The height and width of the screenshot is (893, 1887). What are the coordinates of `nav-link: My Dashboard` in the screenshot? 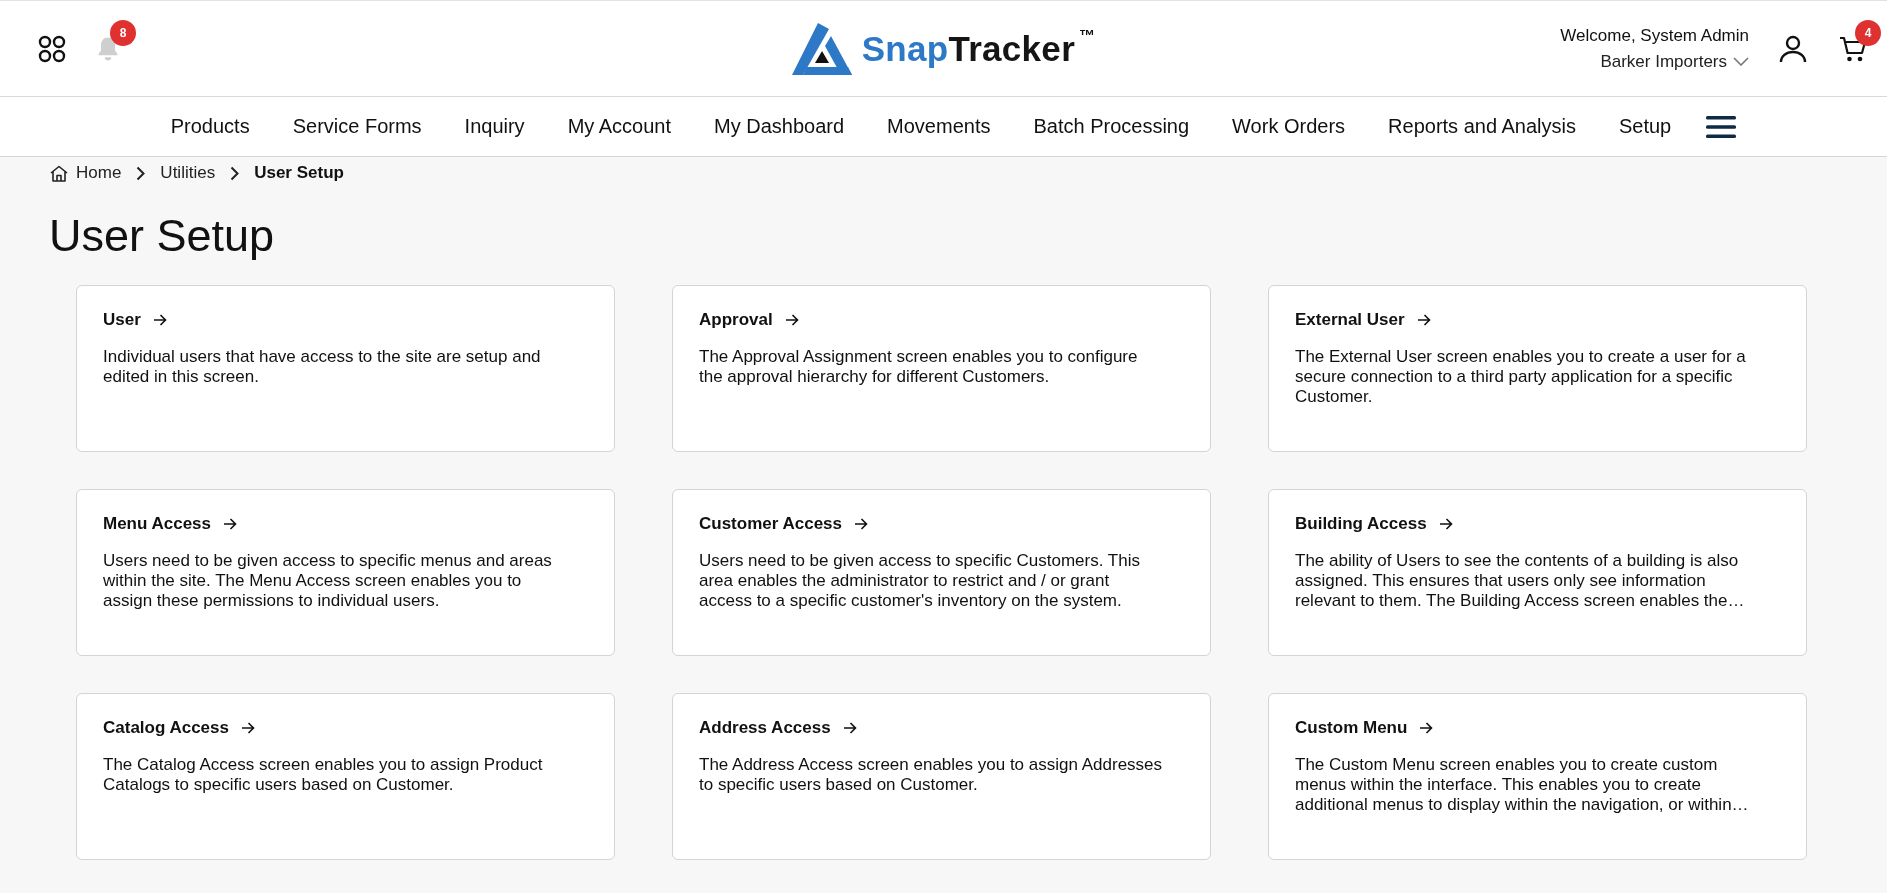 It's located at (779, 126).